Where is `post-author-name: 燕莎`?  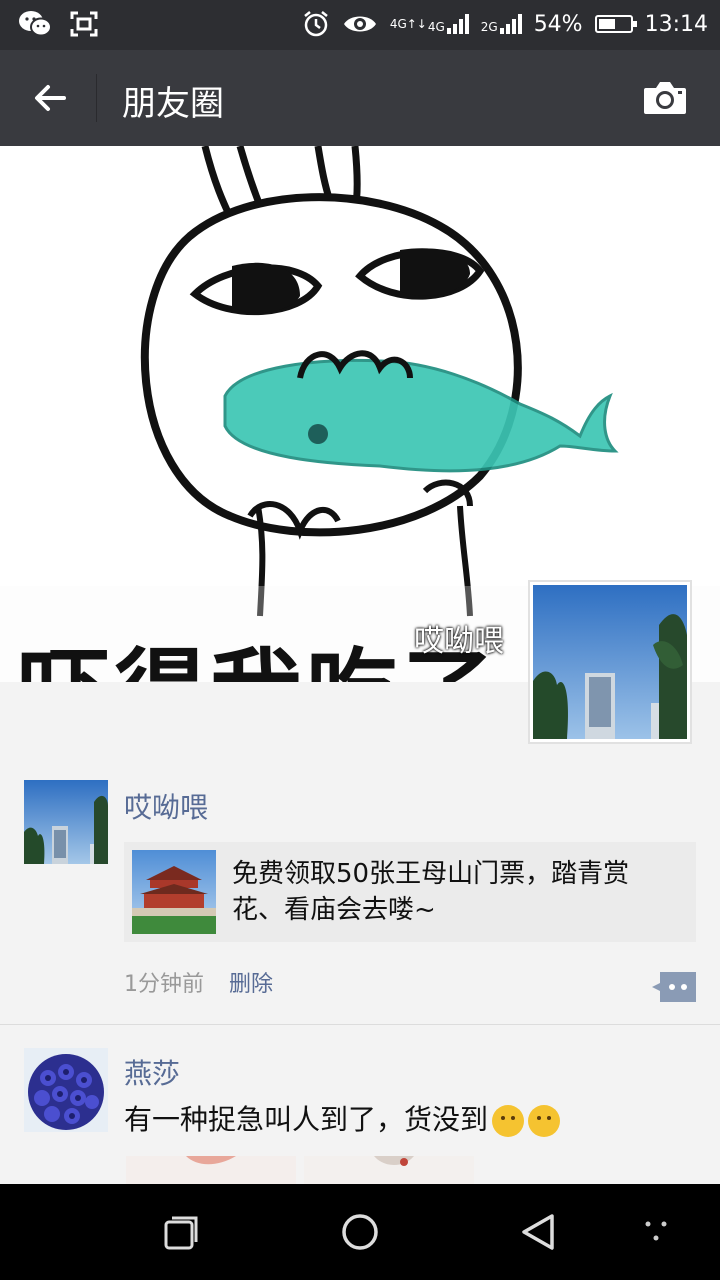 post-author-name: 燕莎 is located at coordinates (152, 1072).